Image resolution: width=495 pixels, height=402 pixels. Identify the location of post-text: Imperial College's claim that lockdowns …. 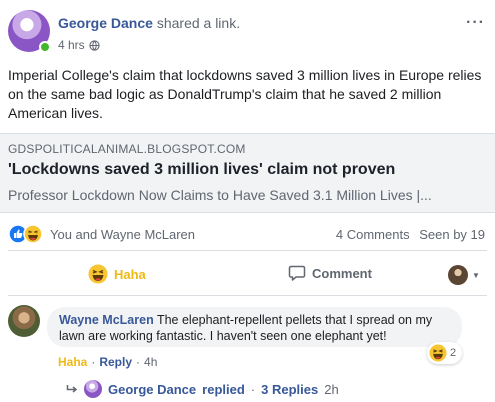
(245, 94).